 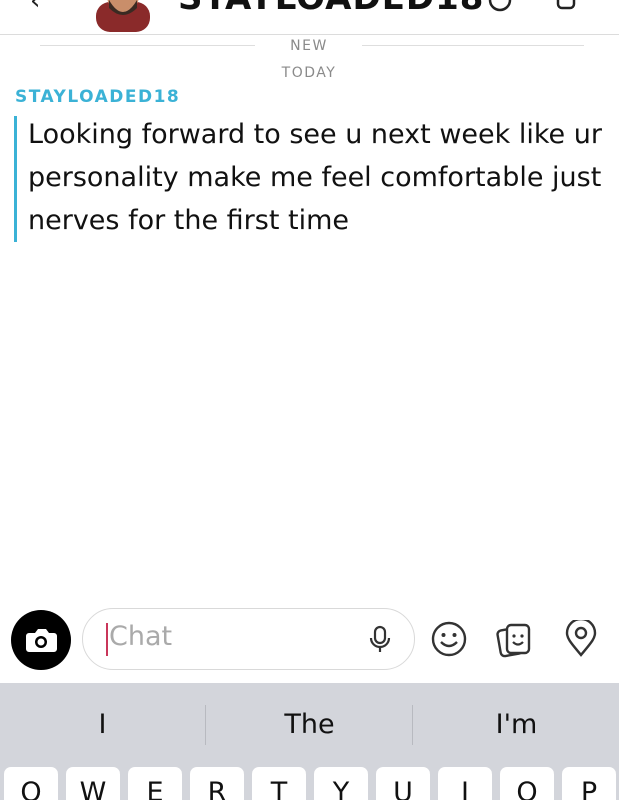 I want to click on chat-placeholder: Chat, so click(x=141, y=636).